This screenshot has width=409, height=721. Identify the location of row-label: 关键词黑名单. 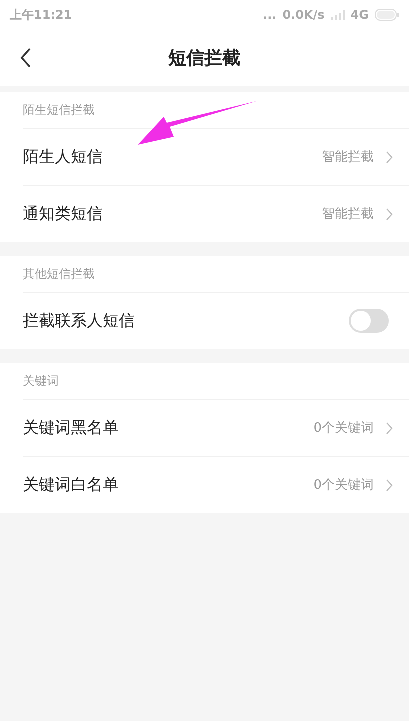
(71, 428).